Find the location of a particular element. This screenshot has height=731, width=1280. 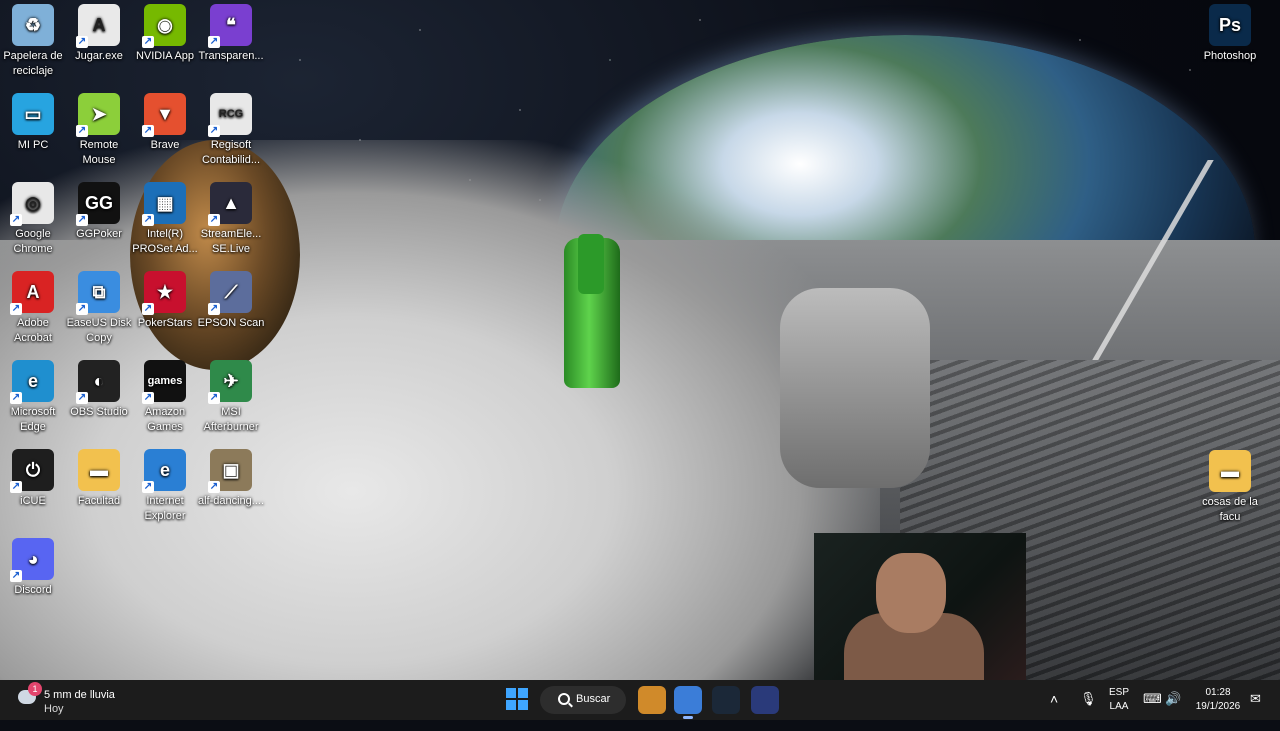

desktop-icon-obs: ◐ ↗ OBS Studio is located at coordinates (99, 401).